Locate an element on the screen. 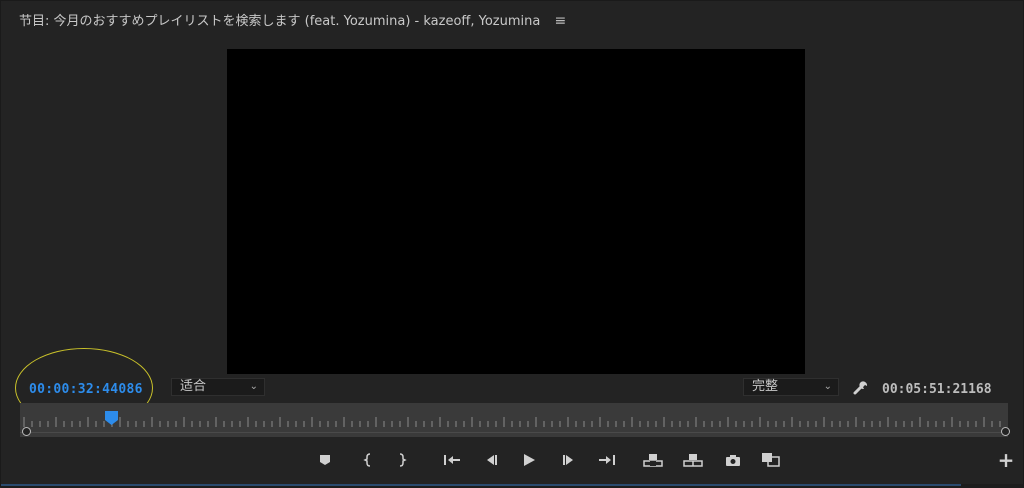 This screenshot has height=488, width=1024. bottom-strip-accent is located at coordinates (481, 485).